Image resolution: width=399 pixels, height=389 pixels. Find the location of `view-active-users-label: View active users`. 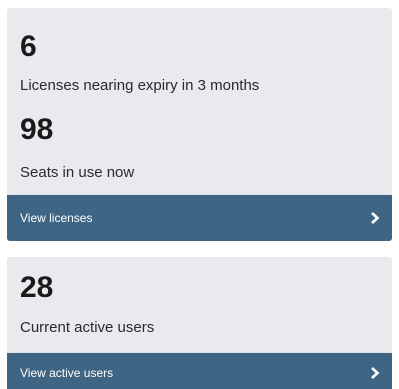

view-active-users-label: View active users is located at coordinates (67, 373).